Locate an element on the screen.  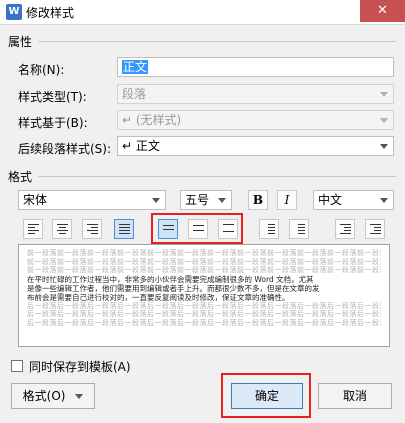
size-select: 五号 is located at coordinates (206, 200).